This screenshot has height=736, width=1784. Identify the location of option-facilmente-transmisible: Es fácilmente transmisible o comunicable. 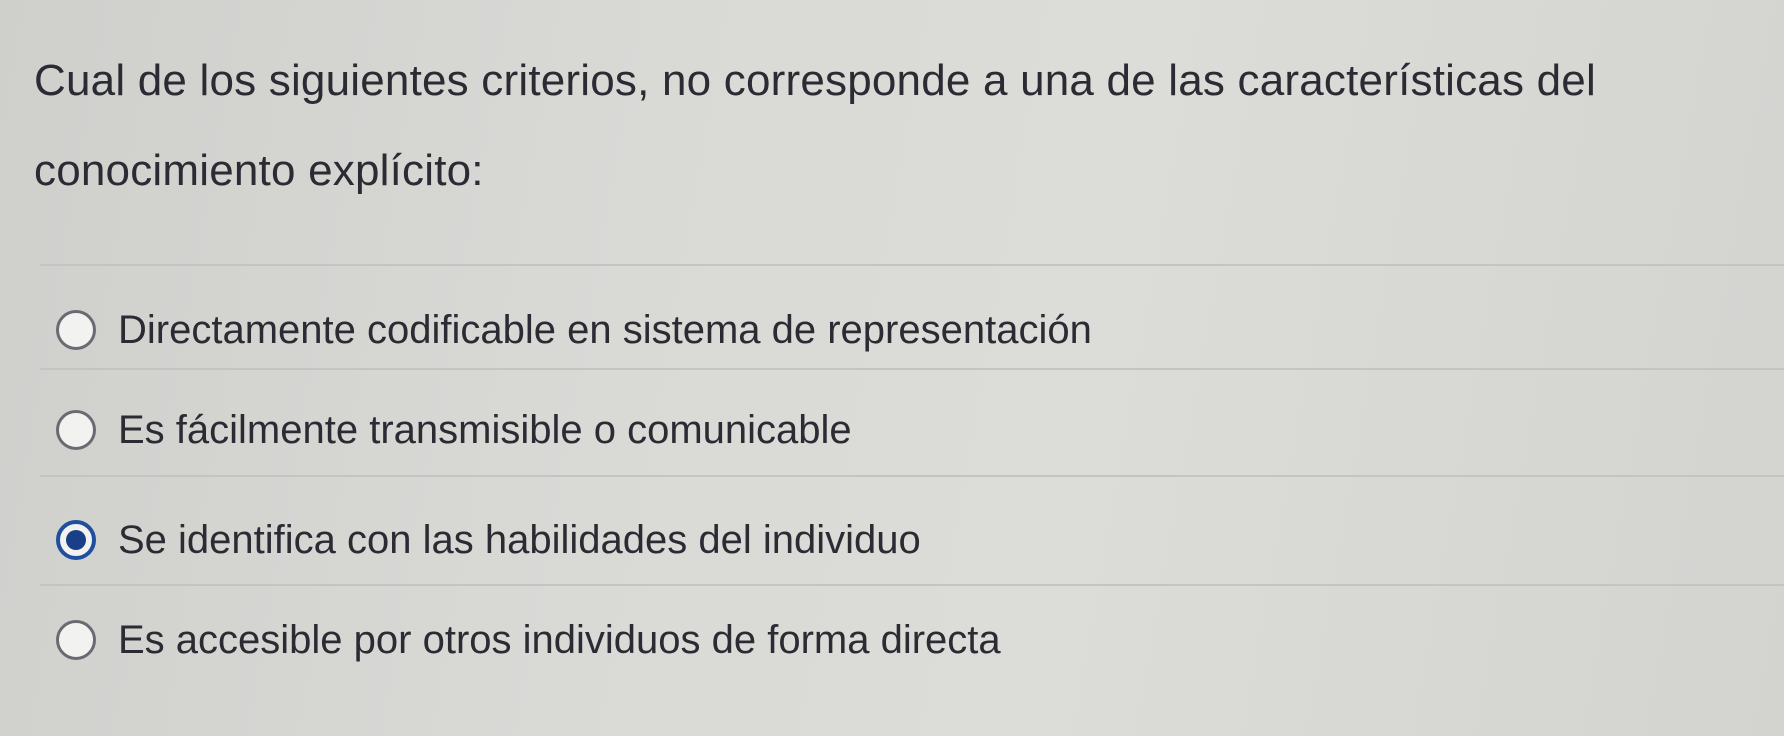
(454, 430).